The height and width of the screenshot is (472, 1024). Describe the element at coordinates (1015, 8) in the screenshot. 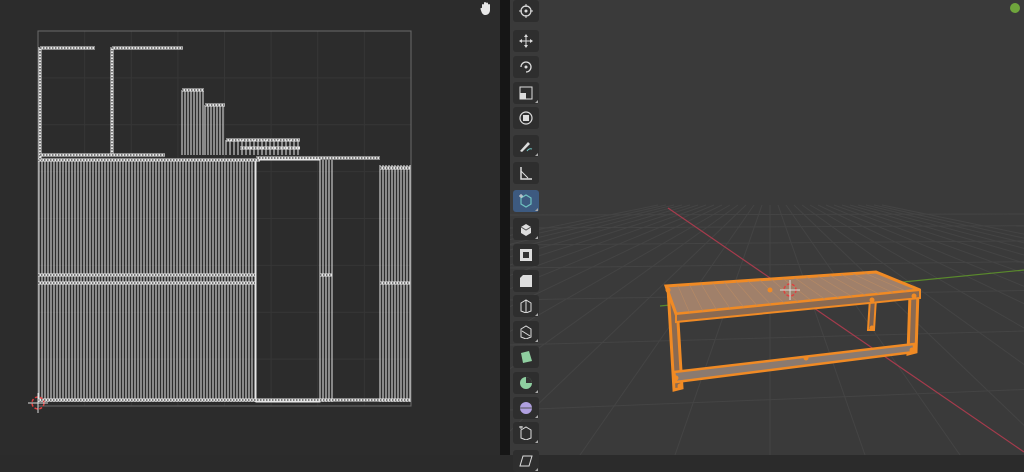

I see `gizmo-dot` at that location.